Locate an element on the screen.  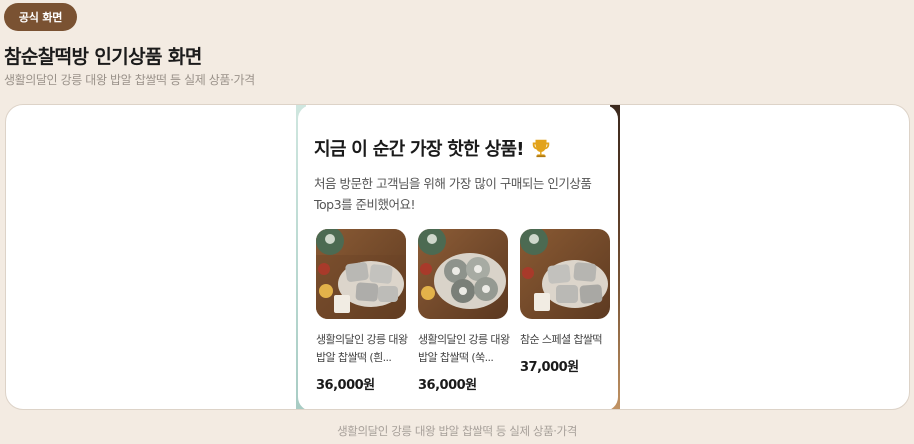
popup-description-line1: 처음 방문한 고객님을 위해 가장 많이 구매되는 인기상품 is located at coordinates (453, 183).